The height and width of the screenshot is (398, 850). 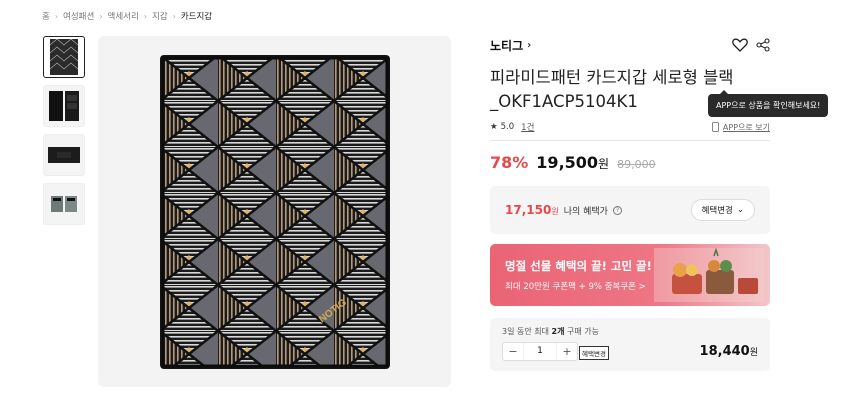 I want to click on benefit-box: 17,150원 나의 혜택가 ? 혜택변경 ⌄, so click(x=630, y=210).